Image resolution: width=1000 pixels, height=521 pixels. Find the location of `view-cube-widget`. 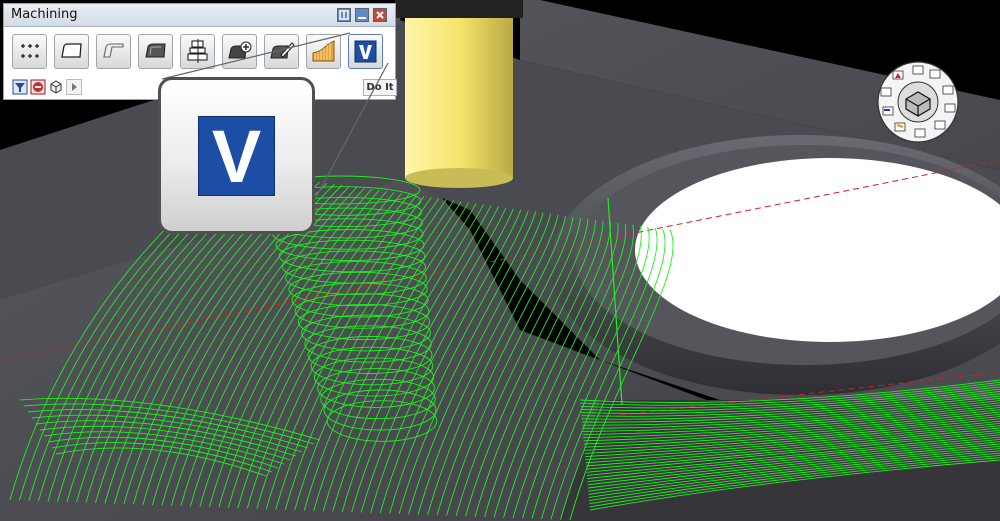

view-cube-widget is located at coordinates (918, 102).